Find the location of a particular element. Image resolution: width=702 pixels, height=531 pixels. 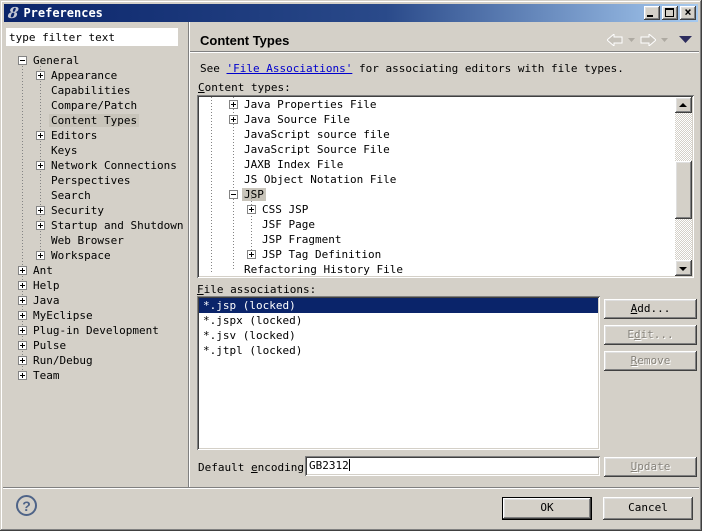

back-arrow-icon is located at coordinates (615, 40).